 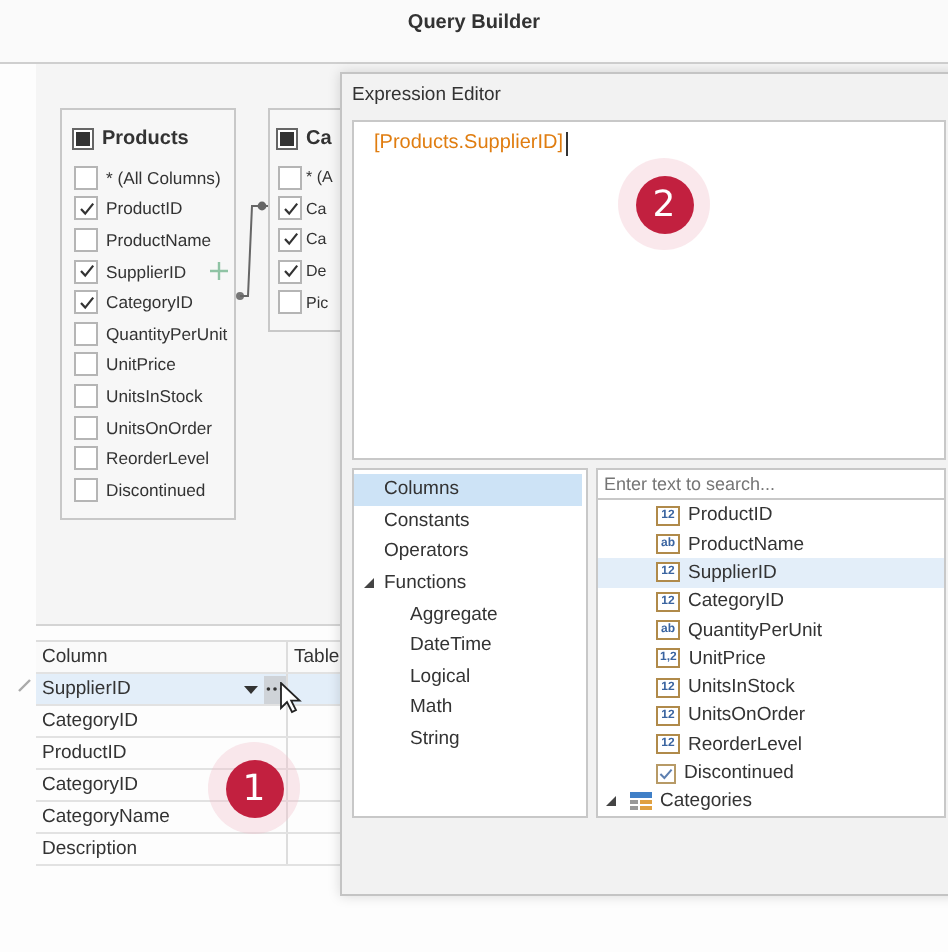 What do you see at coordinates (468, 143) in the screenshot?
I see `expression-text: [Products.SupplierID]` at bounding box center [468, 143].